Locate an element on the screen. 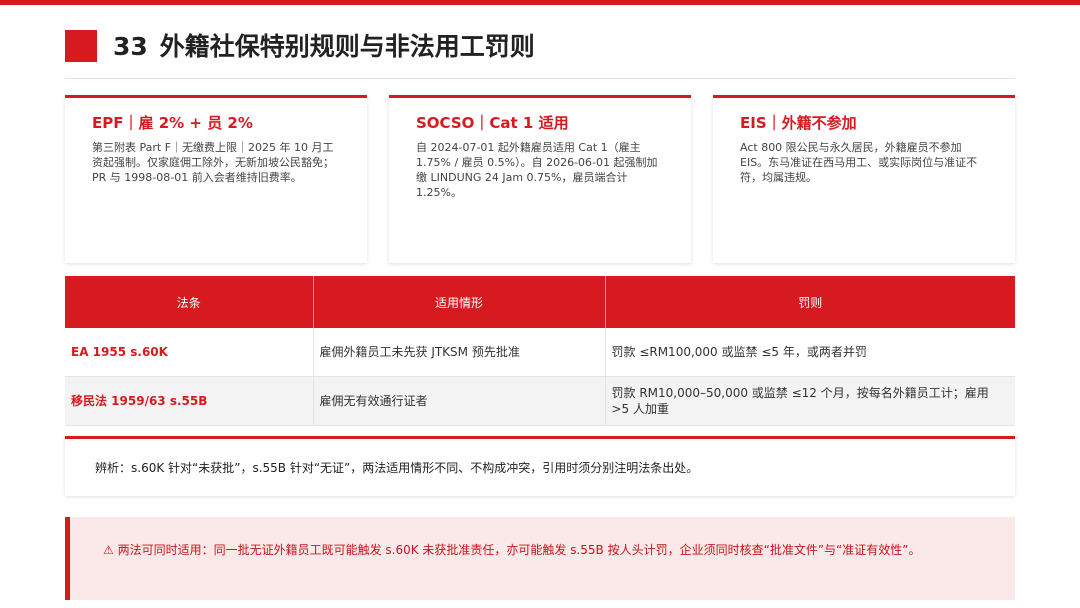 This screenshot has width=1080, height=608. title-accent-block is located at coordinates (81, 46).